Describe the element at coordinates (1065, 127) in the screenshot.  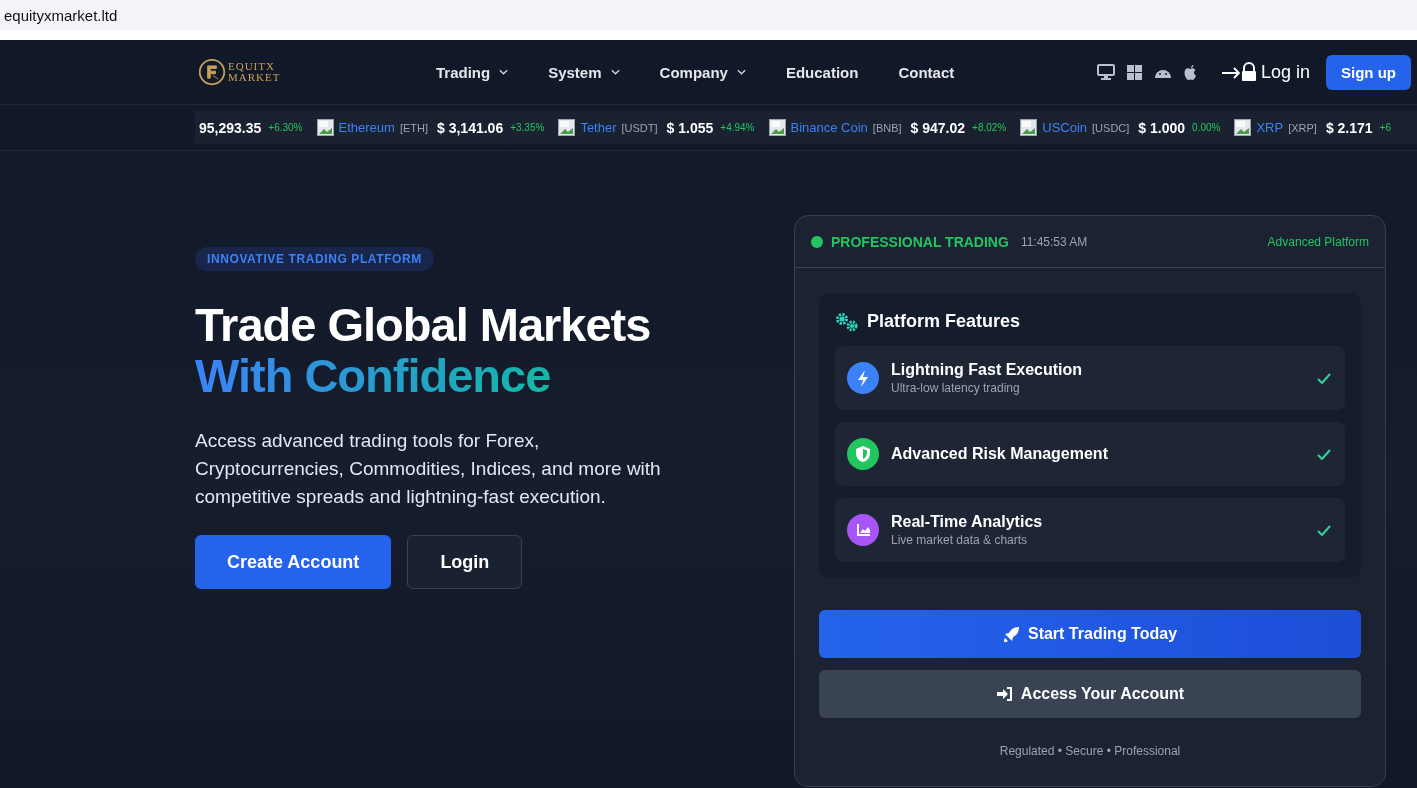
I see `coin-name: USCoin` at that location.